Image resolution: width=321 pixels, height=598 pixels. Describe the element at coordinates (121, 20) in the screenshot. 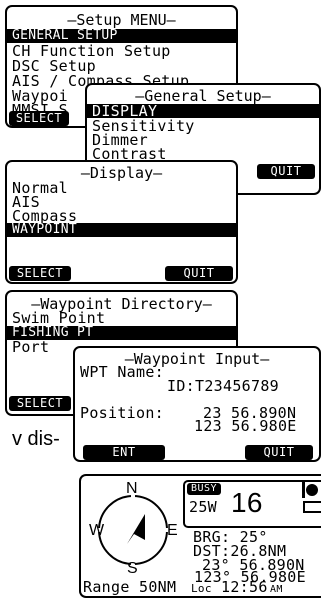

I see `setup-menu-title: –Setup MENU–` at that location.